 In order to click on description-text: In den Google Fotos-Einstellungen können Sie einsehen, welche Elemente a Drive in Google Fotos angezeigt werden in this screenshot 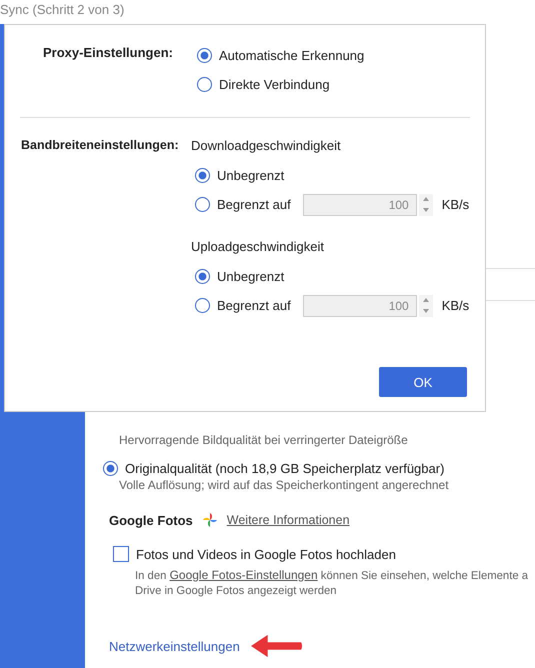, I will do `click(332, 583)`.